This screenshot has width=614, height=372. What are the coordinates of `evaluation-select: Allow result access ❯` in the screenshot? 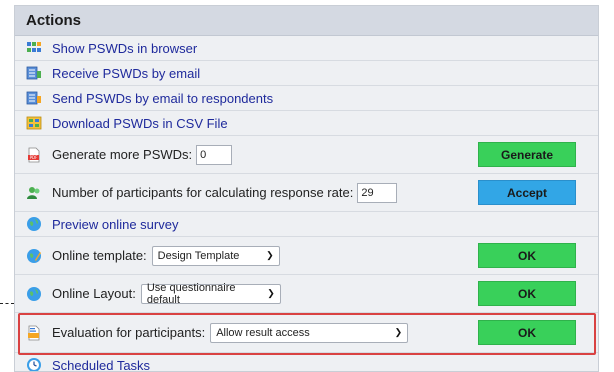 It's located at (309, 332).